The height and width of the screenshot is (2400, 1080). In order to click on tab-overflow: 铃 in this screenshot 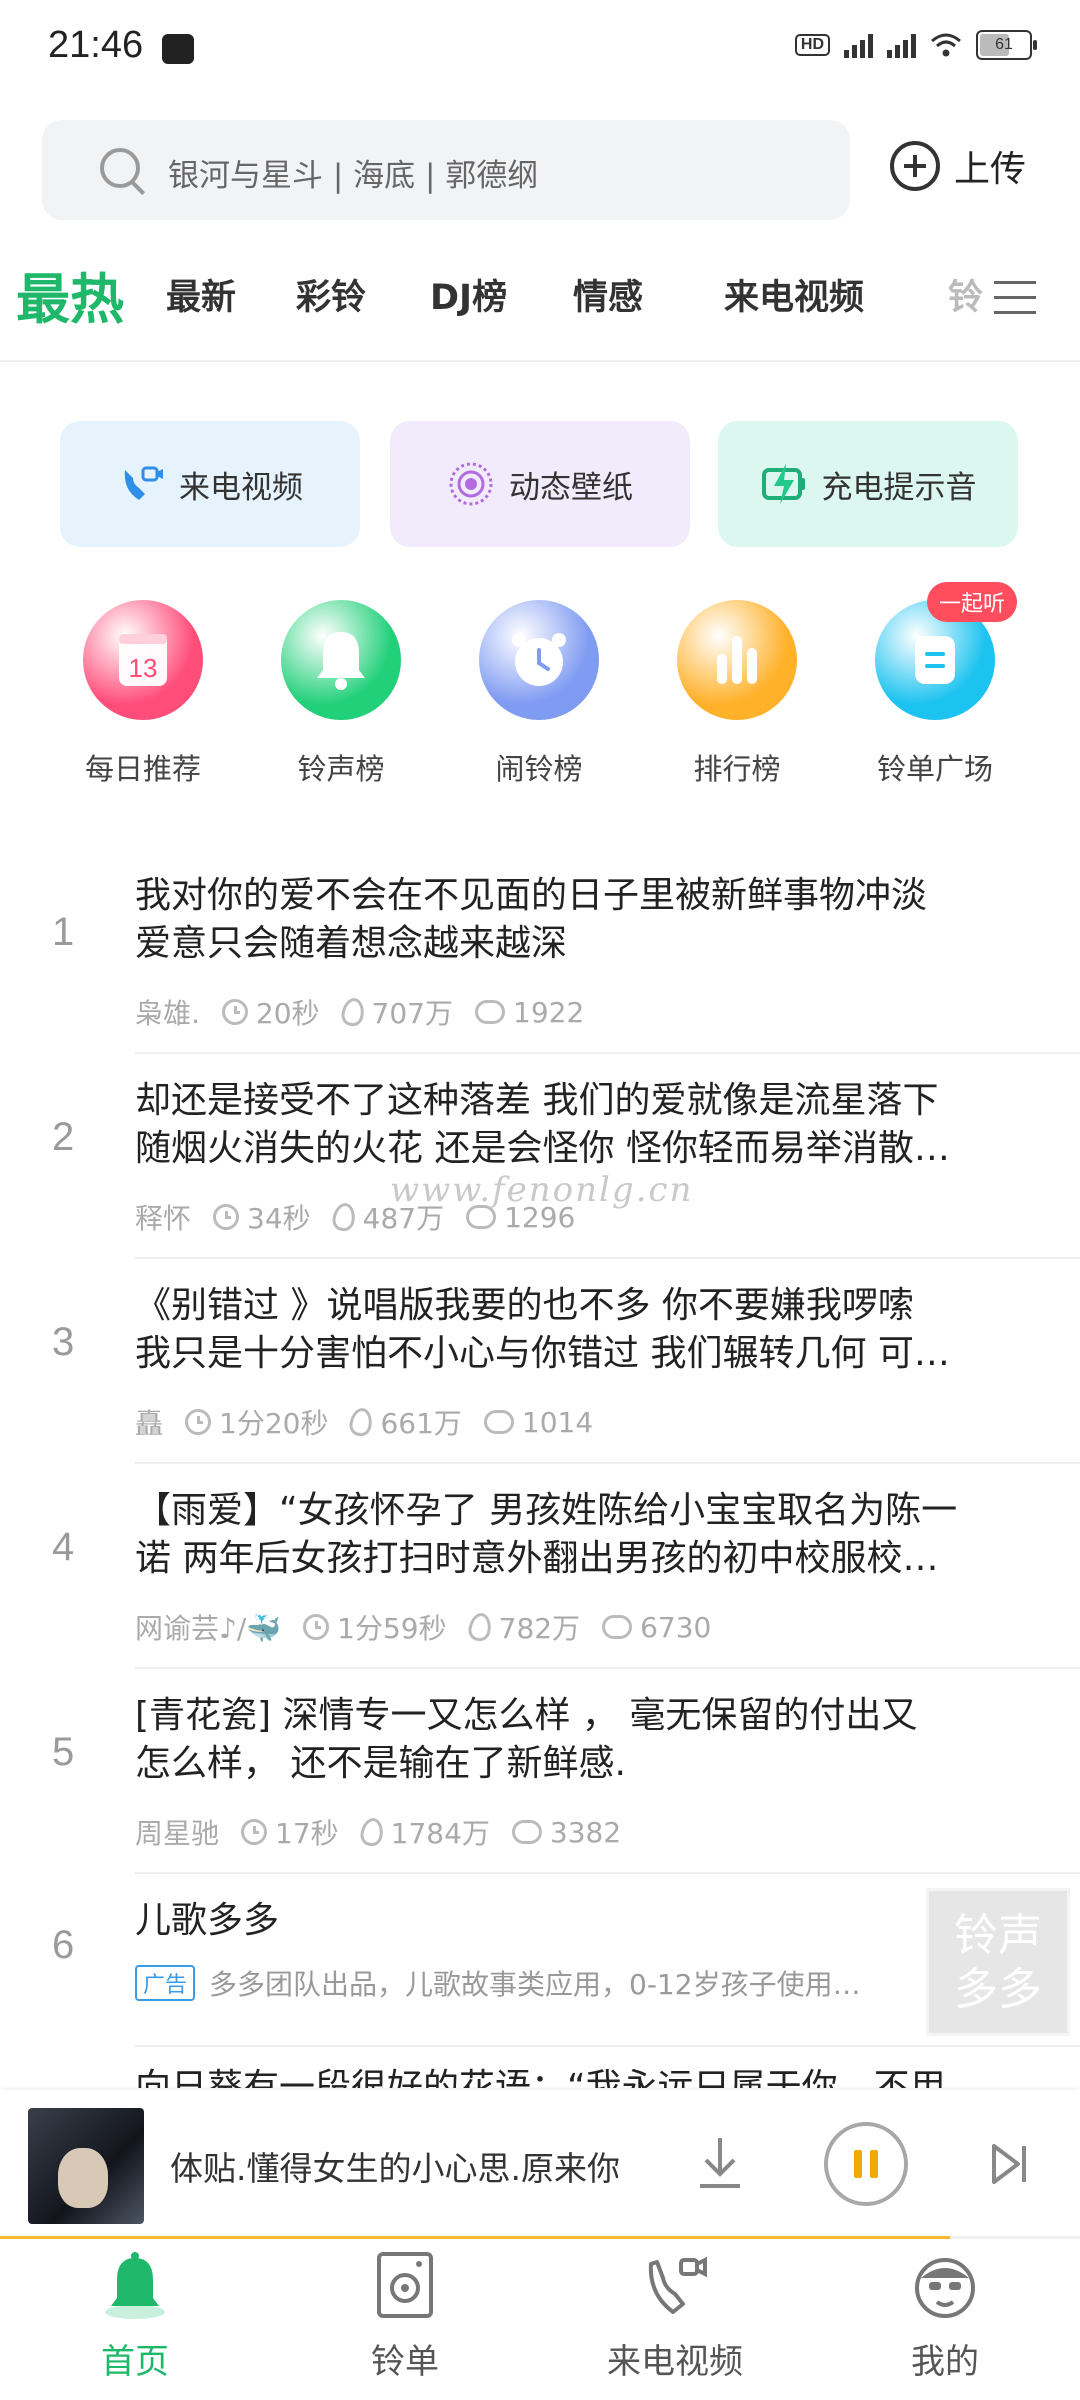, I will do `click(968, 294)`.